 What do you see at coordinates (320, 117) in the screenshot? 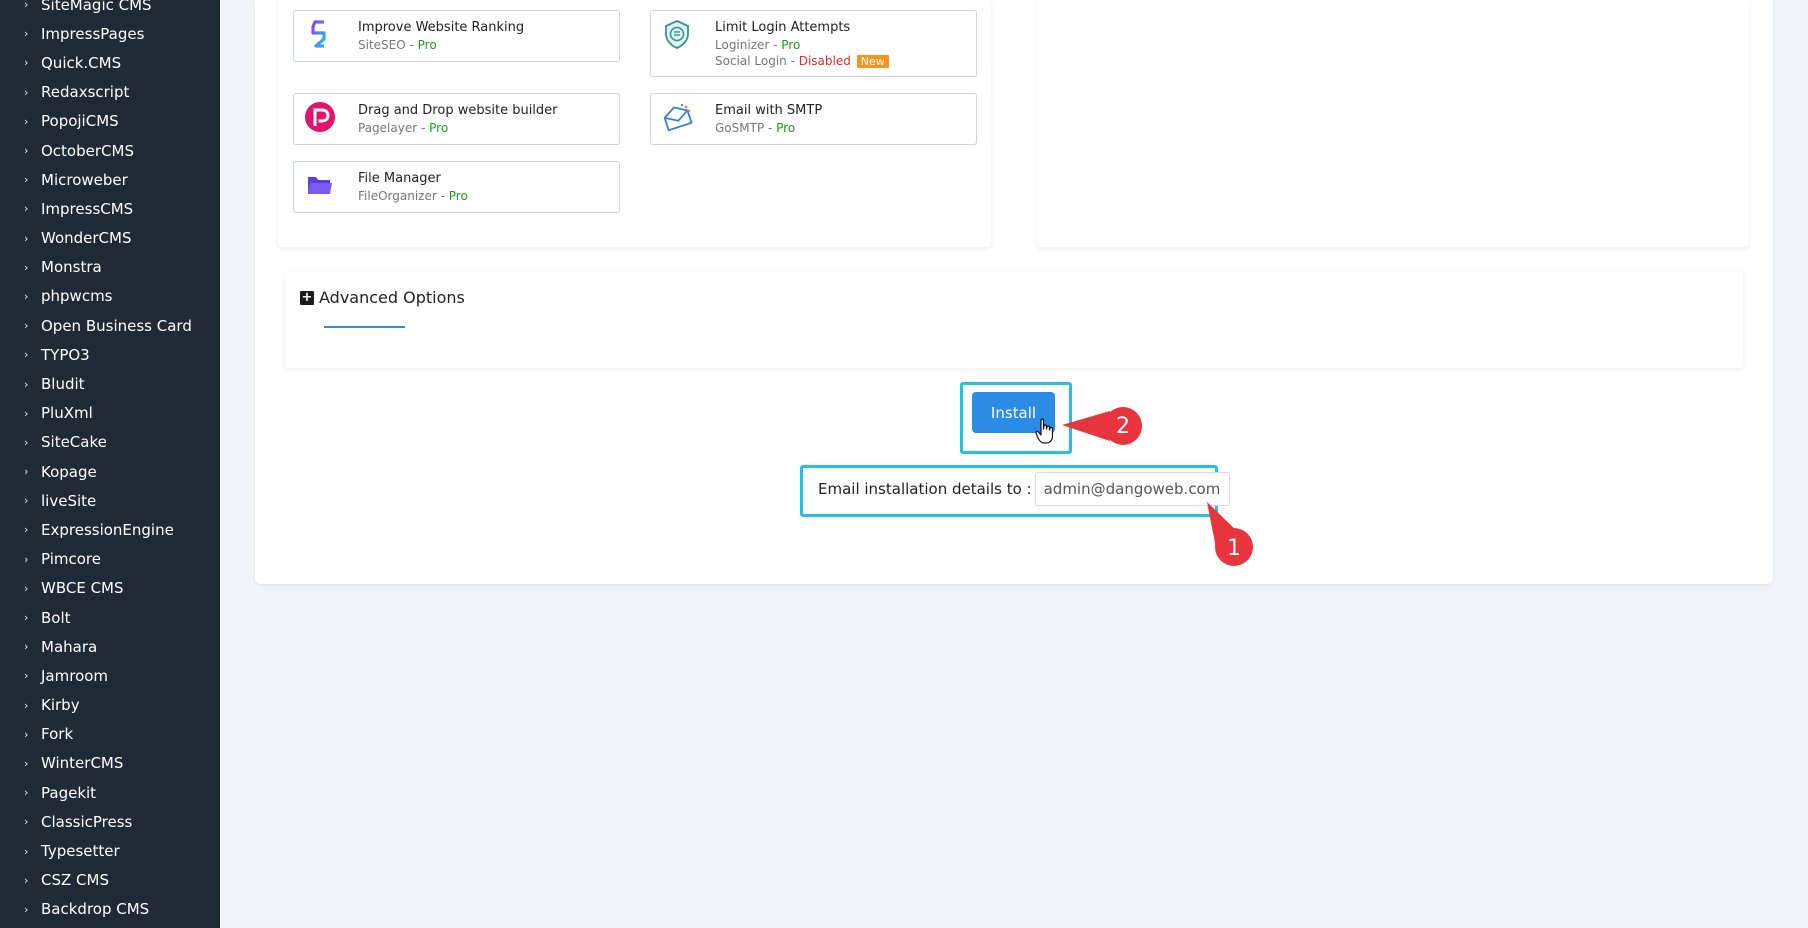
I see `pagelayer-icon` at bounding box center [320, 117].